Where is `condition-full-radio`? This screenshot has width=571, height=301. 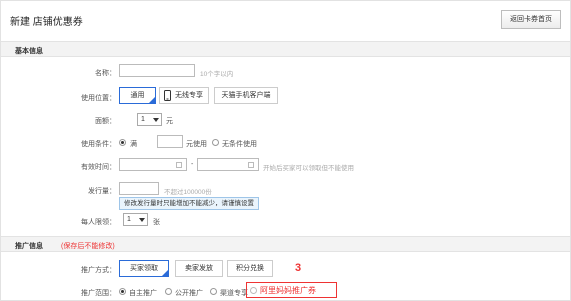 condition-full-radio is located at coordinates (122, 142).